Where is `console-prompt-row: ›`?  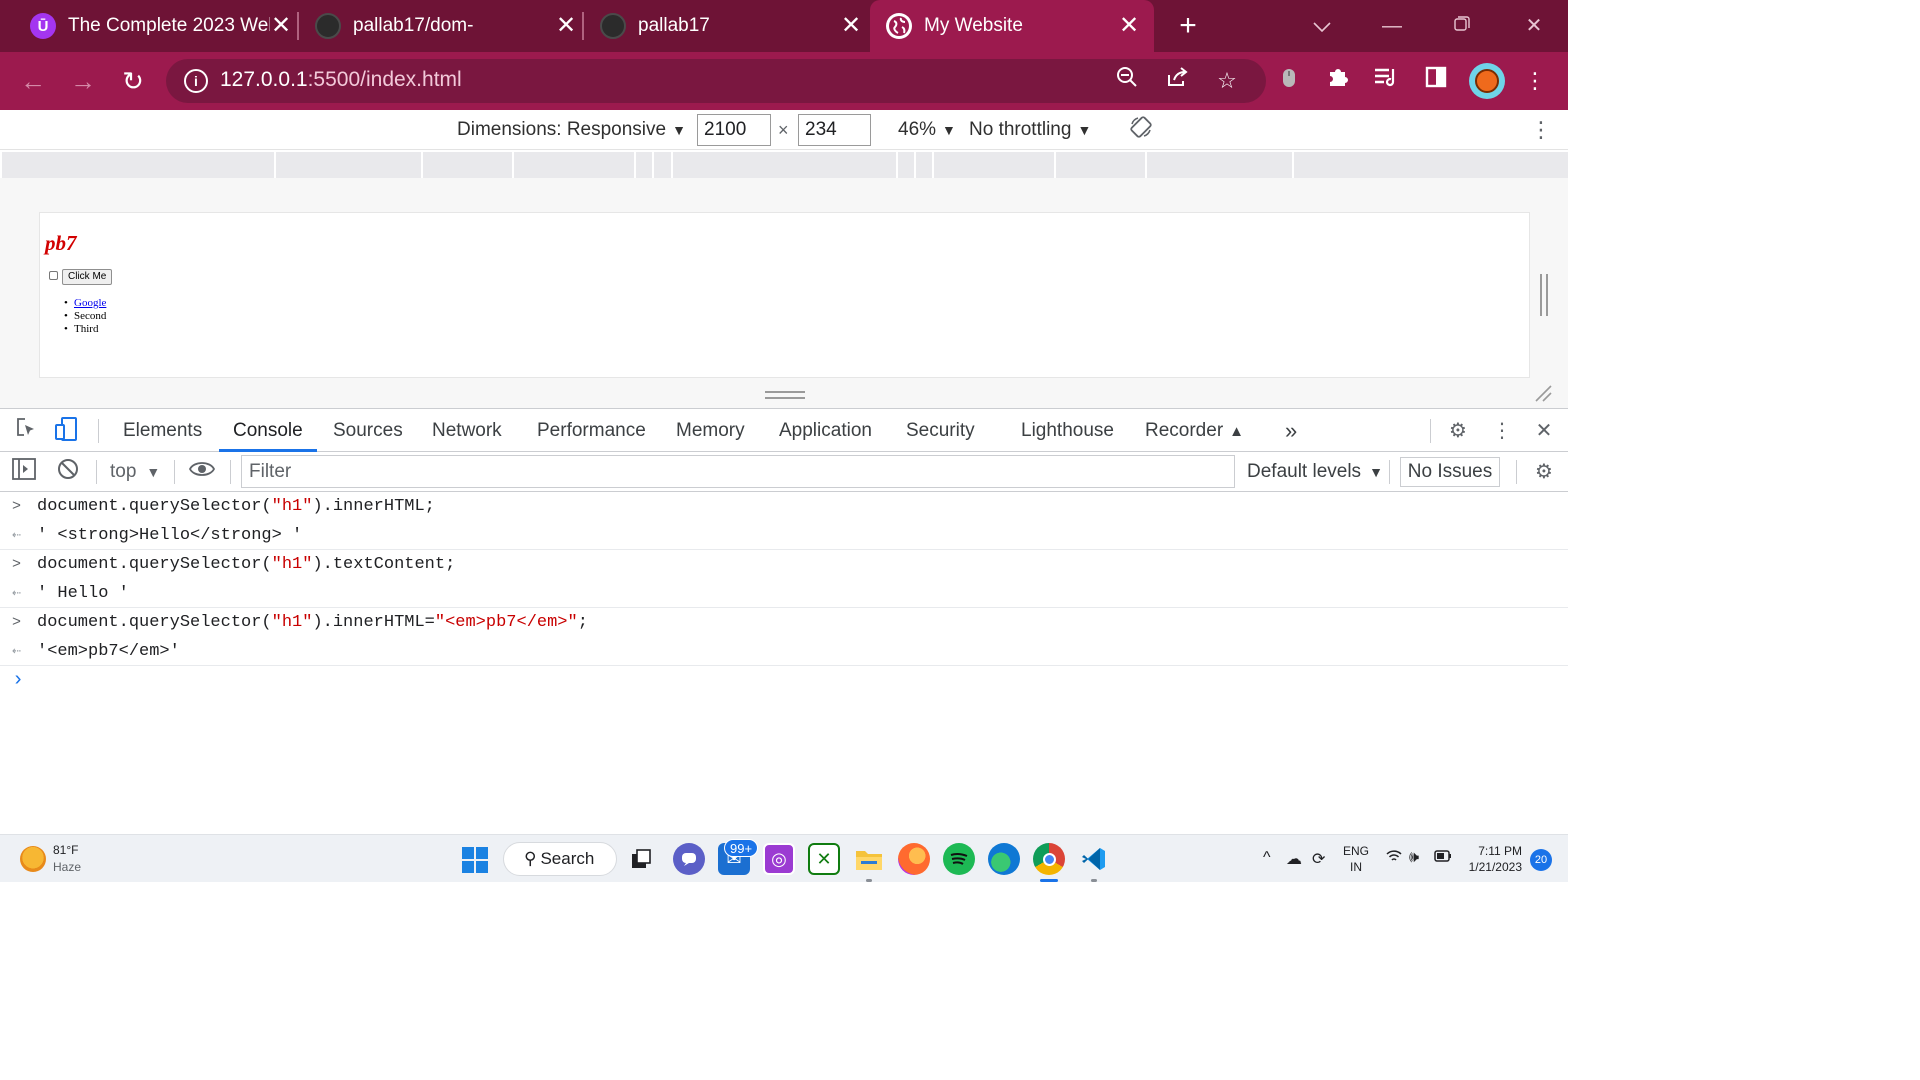
console-prompt-row: › is located at coordinates (784, 680).